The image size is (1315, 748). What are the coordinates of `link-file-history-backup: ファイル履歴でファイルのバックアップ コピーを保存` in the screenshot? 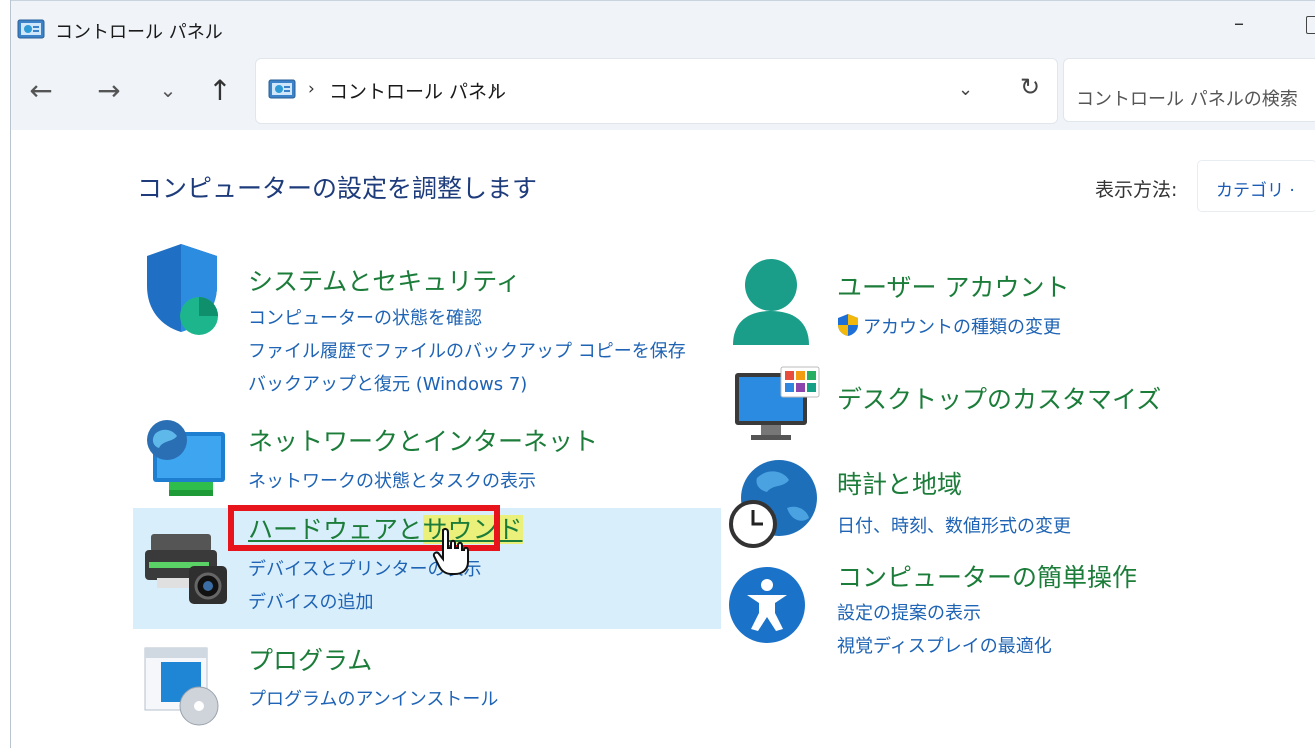 It's located at (467, 350).